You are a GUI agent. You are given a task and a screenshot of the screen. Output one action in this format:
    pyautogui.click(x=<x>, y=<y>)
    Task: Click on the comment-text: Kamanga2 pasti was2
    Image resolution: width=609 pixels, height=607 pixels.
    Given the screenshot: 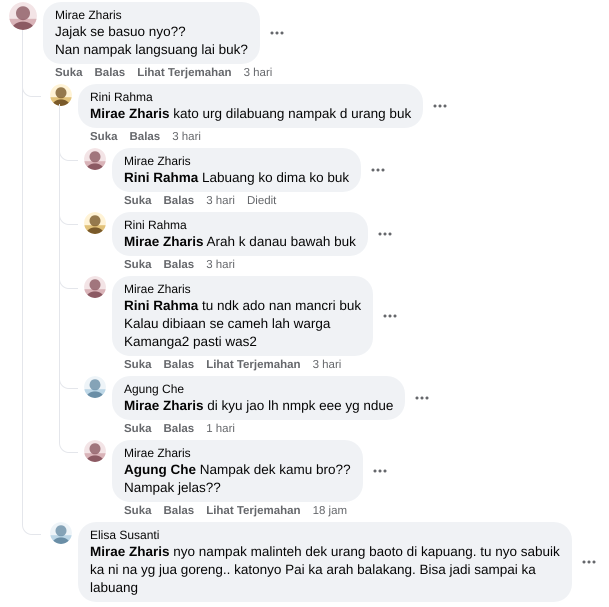 What is the action you would take?
    pyautogui.click(x=191, y=342)
    